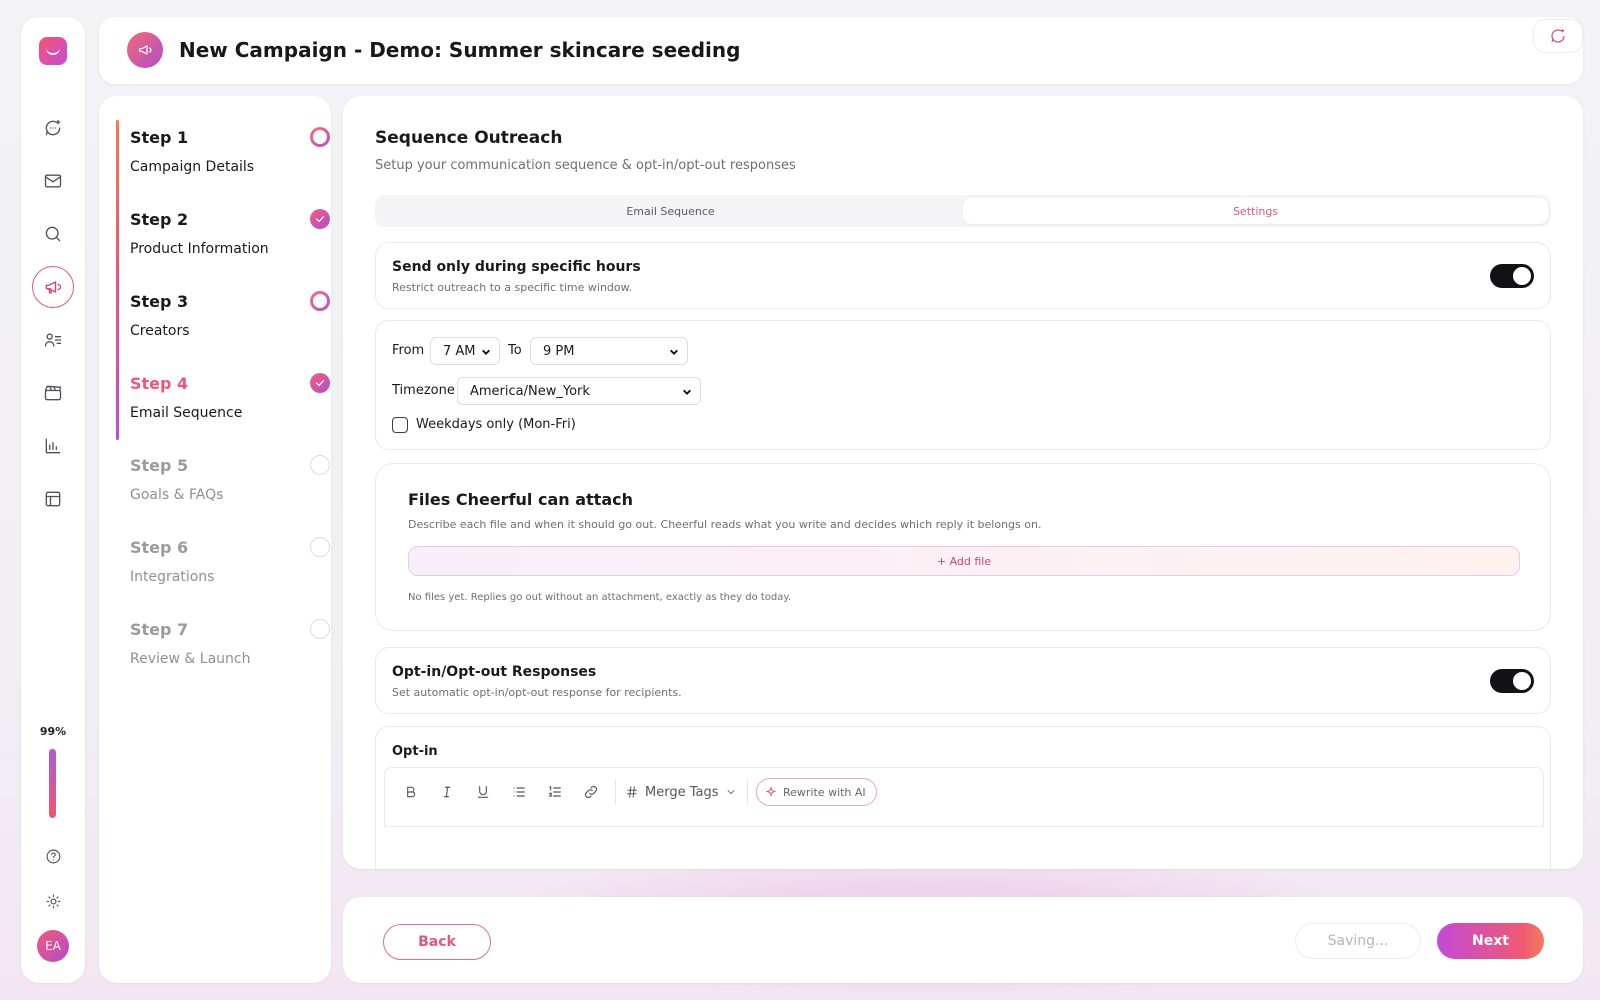 Image resolution: width=1600 pixels, height=1000 pixels. What do you see at coordinates (530, 391) in the screenshot?
I see `timezone-value: America/New_York` at bounding box center [530, 391].